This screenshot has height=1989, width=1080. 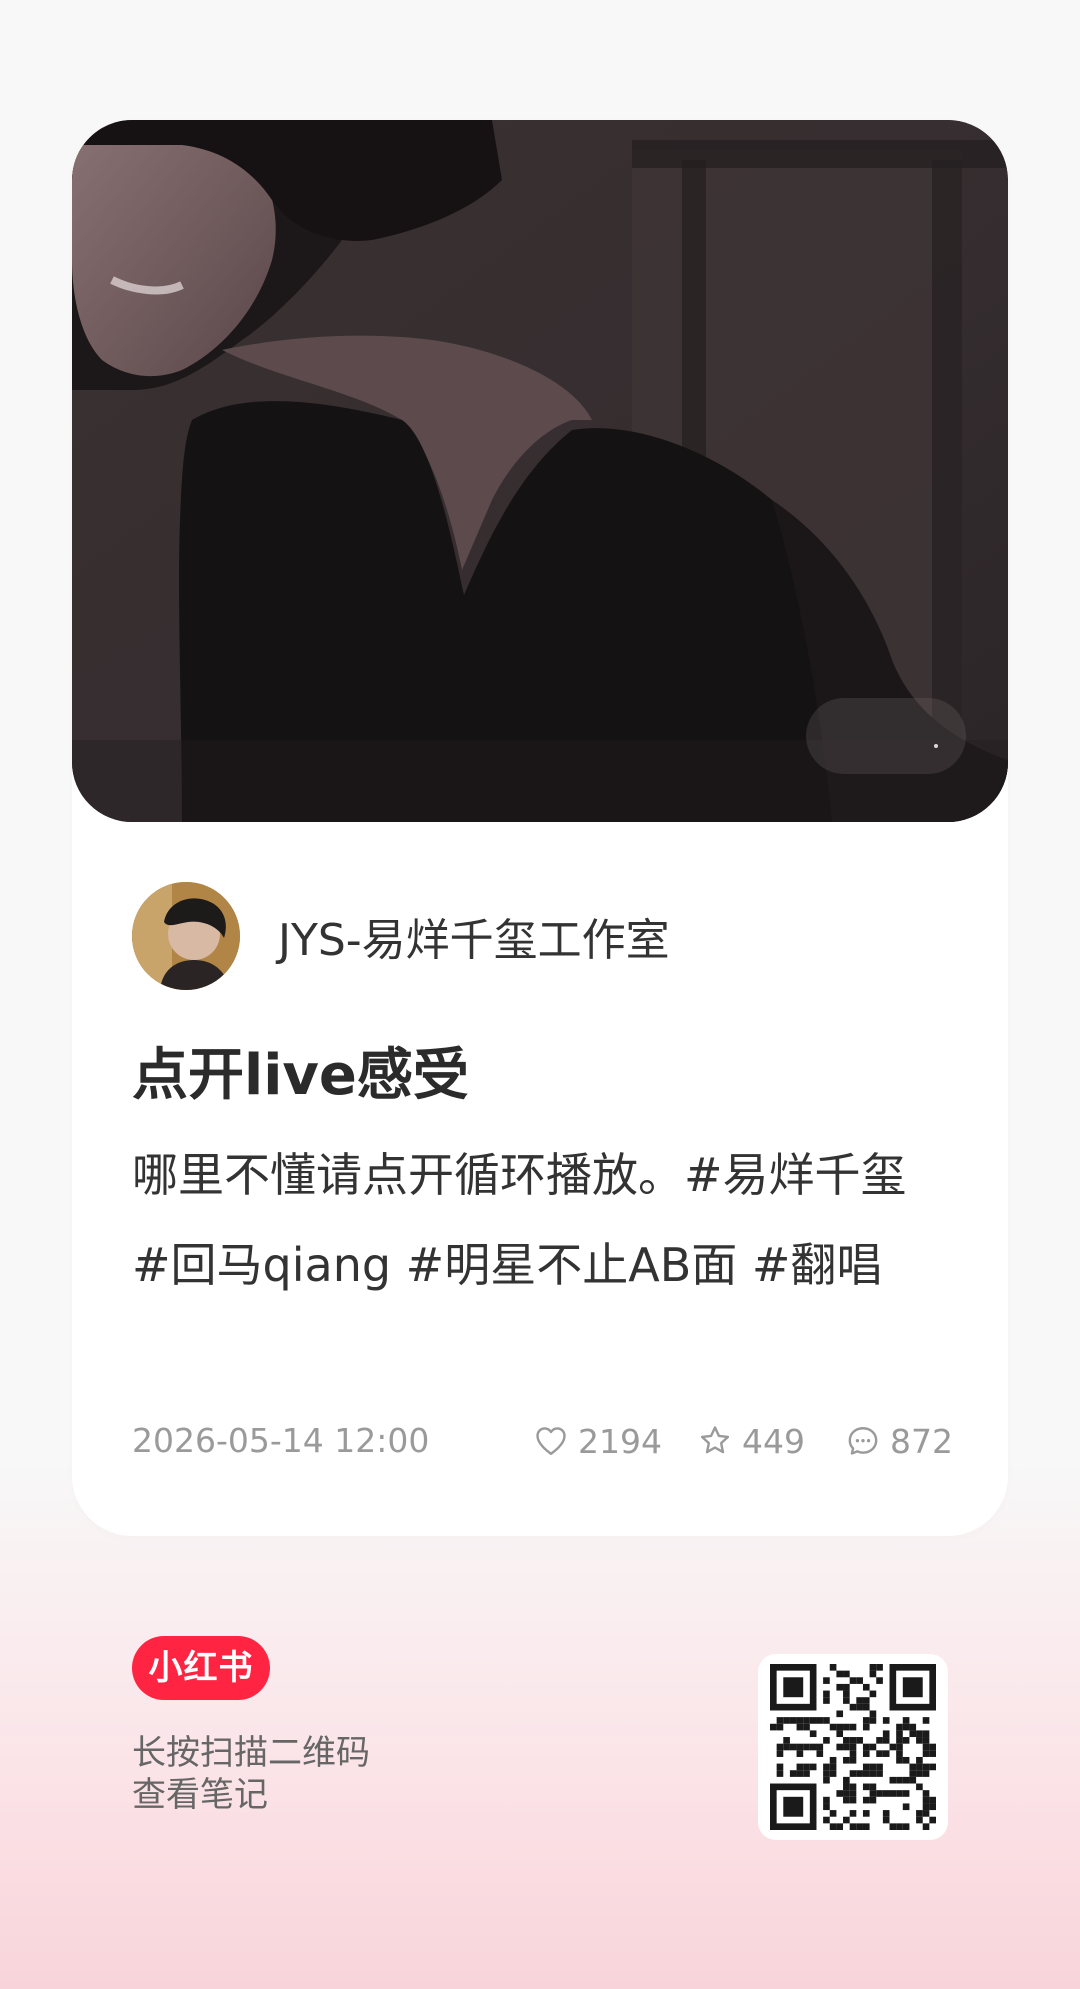 I want to click on note-body: 哪里不懂请点开循环播放。#易烊千玺 #回马qiang #明星不止AB面 #翻唱, so click(x=519, y=1220).